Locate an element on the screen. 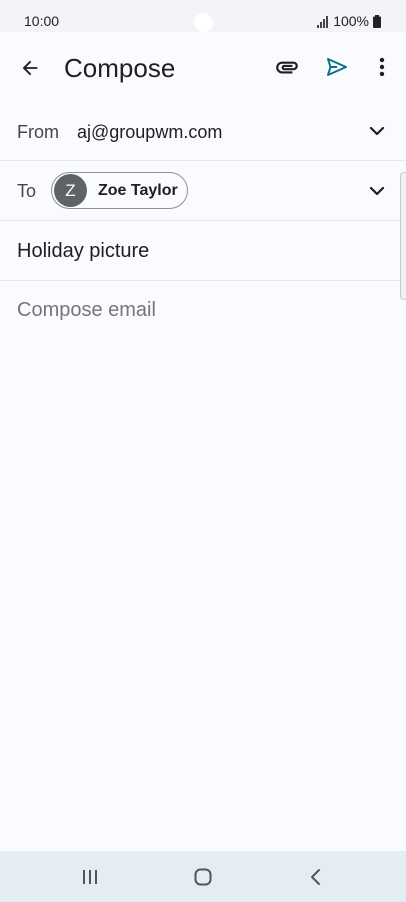 The image size is (406, 902). back-button is located at coordinates (30, 68).